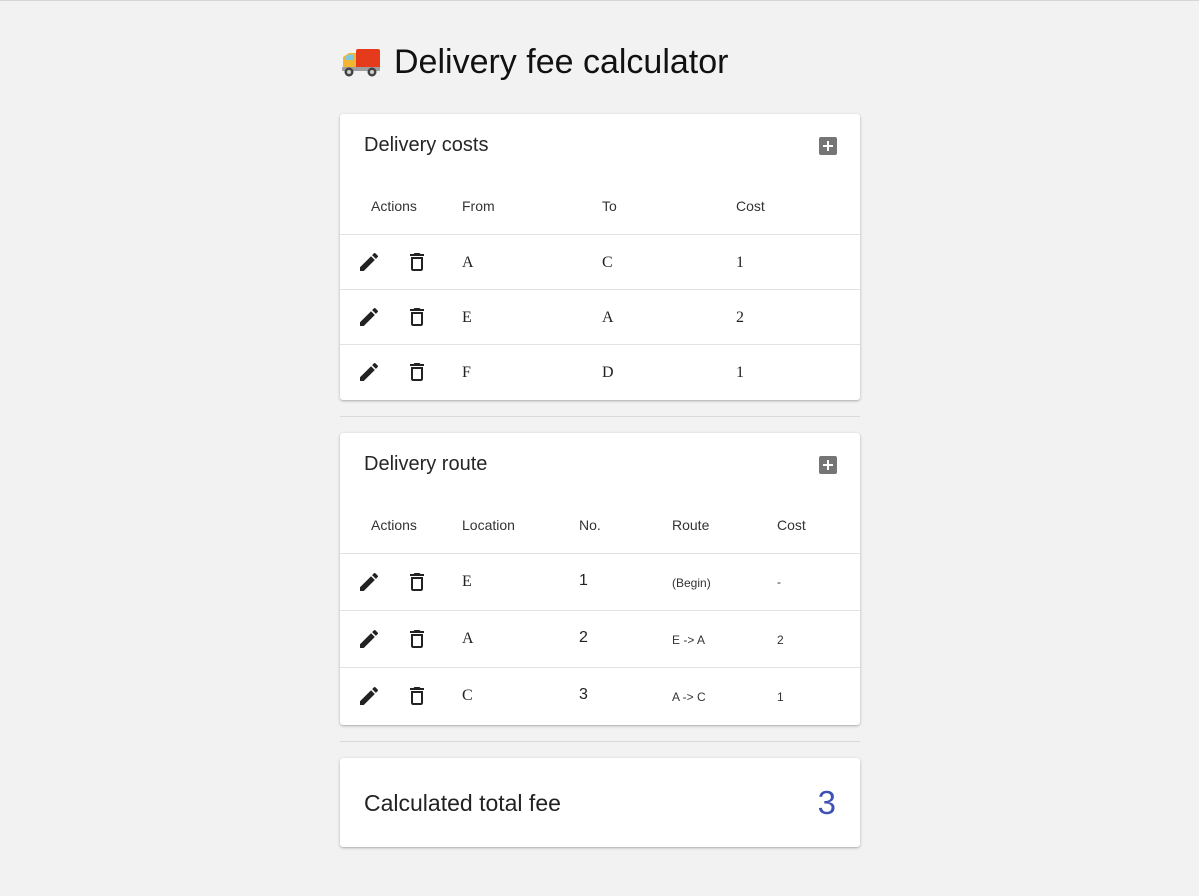 The height and width of the screenshot is (896, 1199). Describe the element at coordinates (689, 640) in the screenshot. I see `route-path: E -> A` at that location.